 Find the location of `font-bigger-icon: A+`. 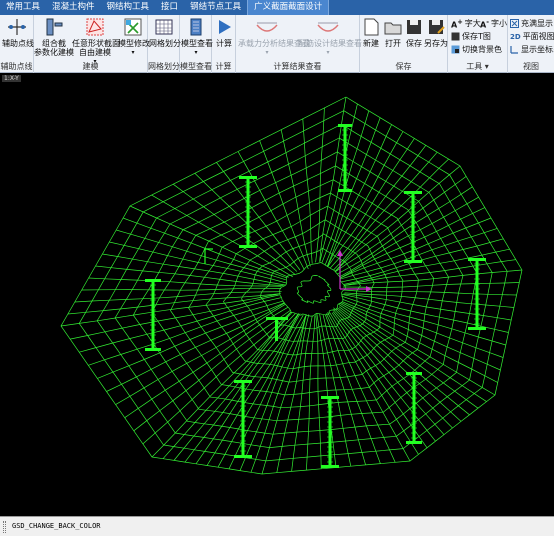

font-bigger-icon: A+ is located at coordinates (457, 24).